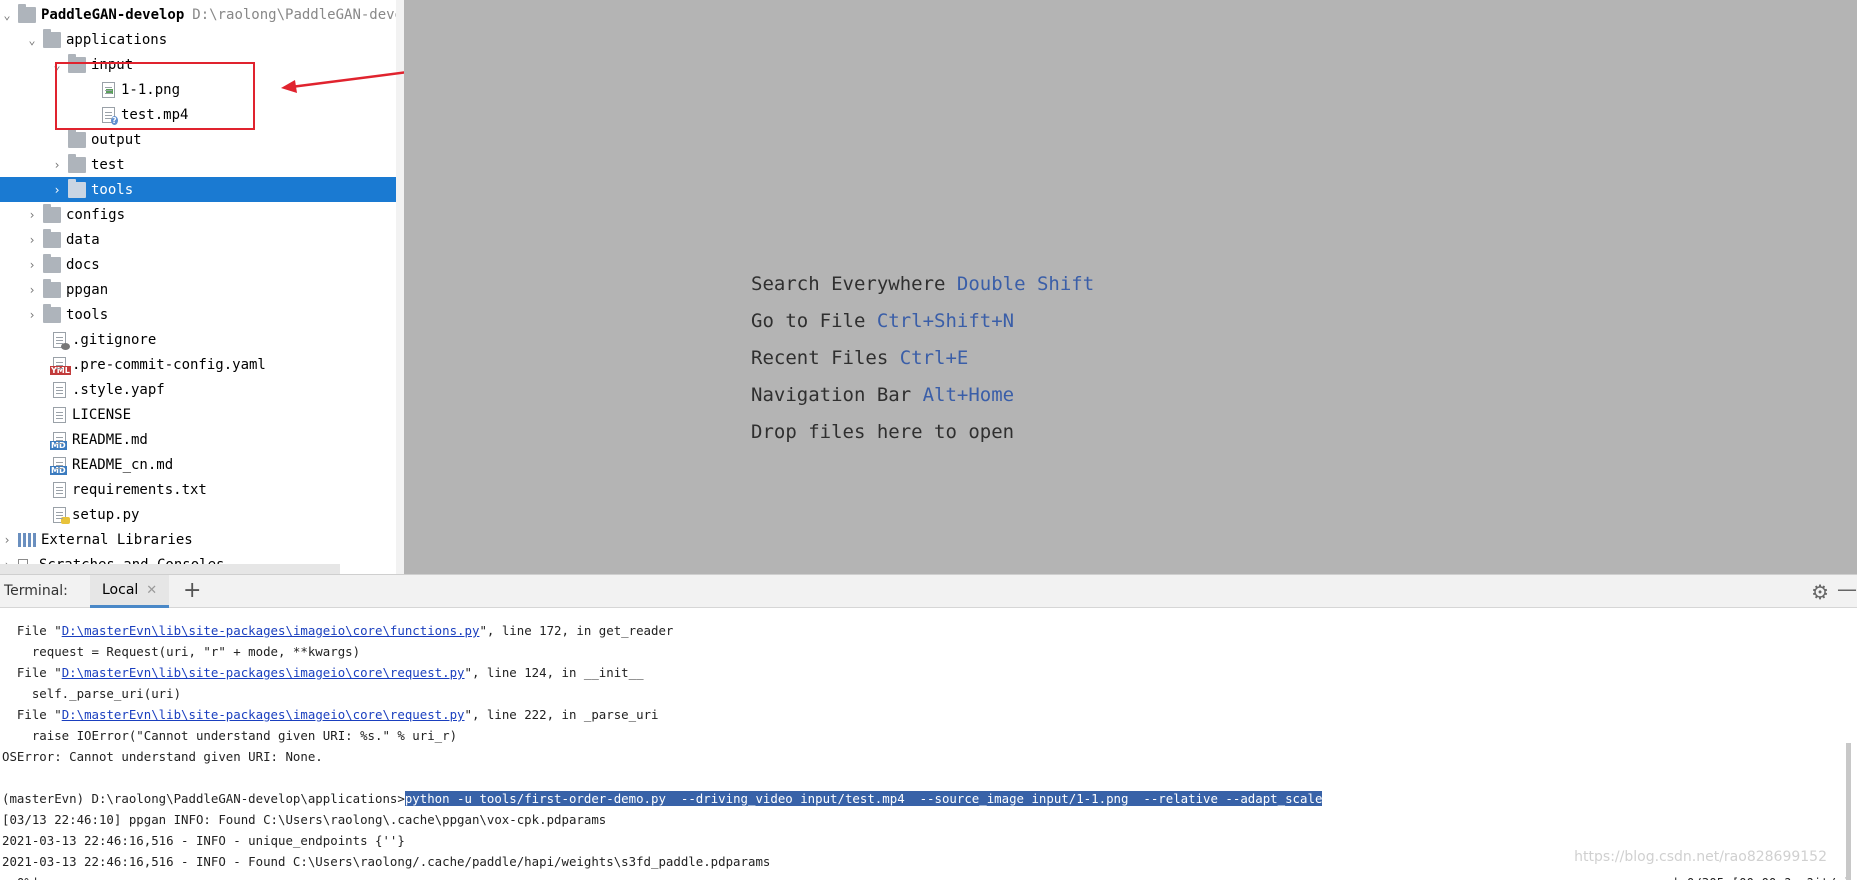 The width and height of the screenshot is (1857, 880). I want to click on add-tab-icon: +, so click(192, 591).